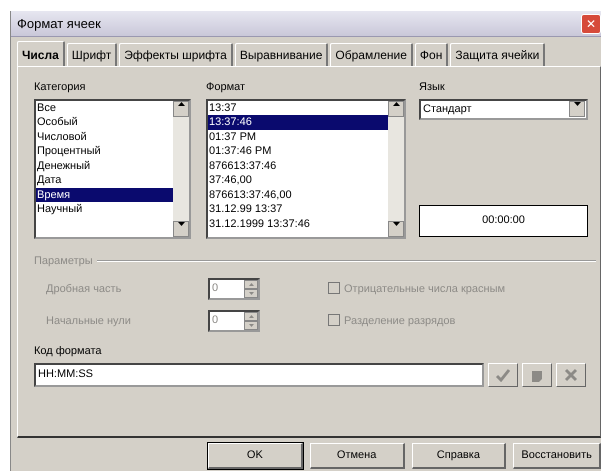 This screenshot has width=601, height=471. I want to click on list-item: Дата, so click(104, 180).